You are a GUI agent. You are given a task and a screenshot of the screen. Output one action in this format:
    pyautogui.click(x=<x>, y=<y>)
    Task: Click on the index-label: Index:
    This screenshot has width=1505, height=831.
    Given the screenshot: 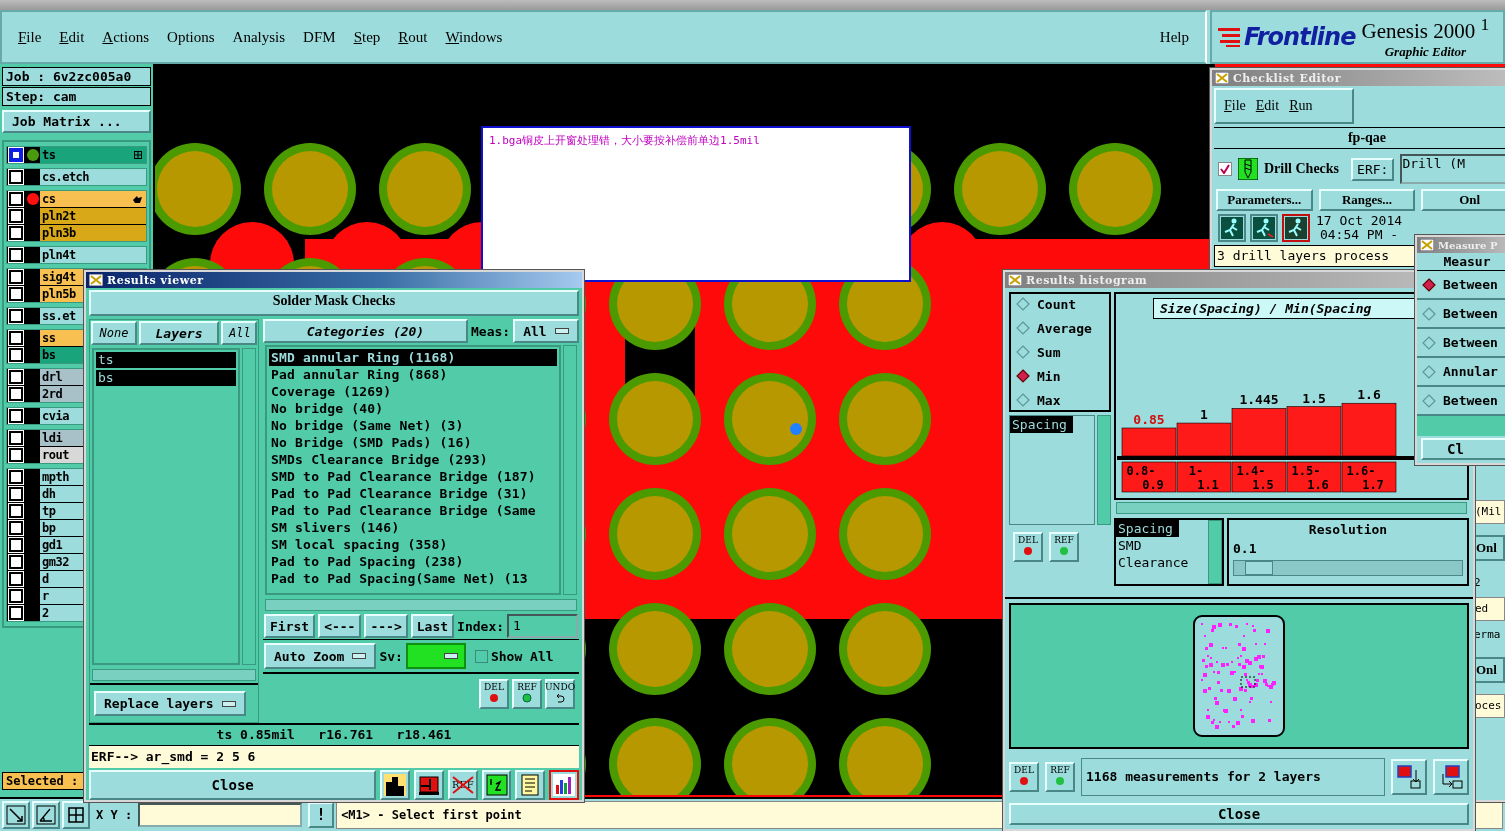 What is the action you would take?
    pyautogui.click(x=481, y=626)
    